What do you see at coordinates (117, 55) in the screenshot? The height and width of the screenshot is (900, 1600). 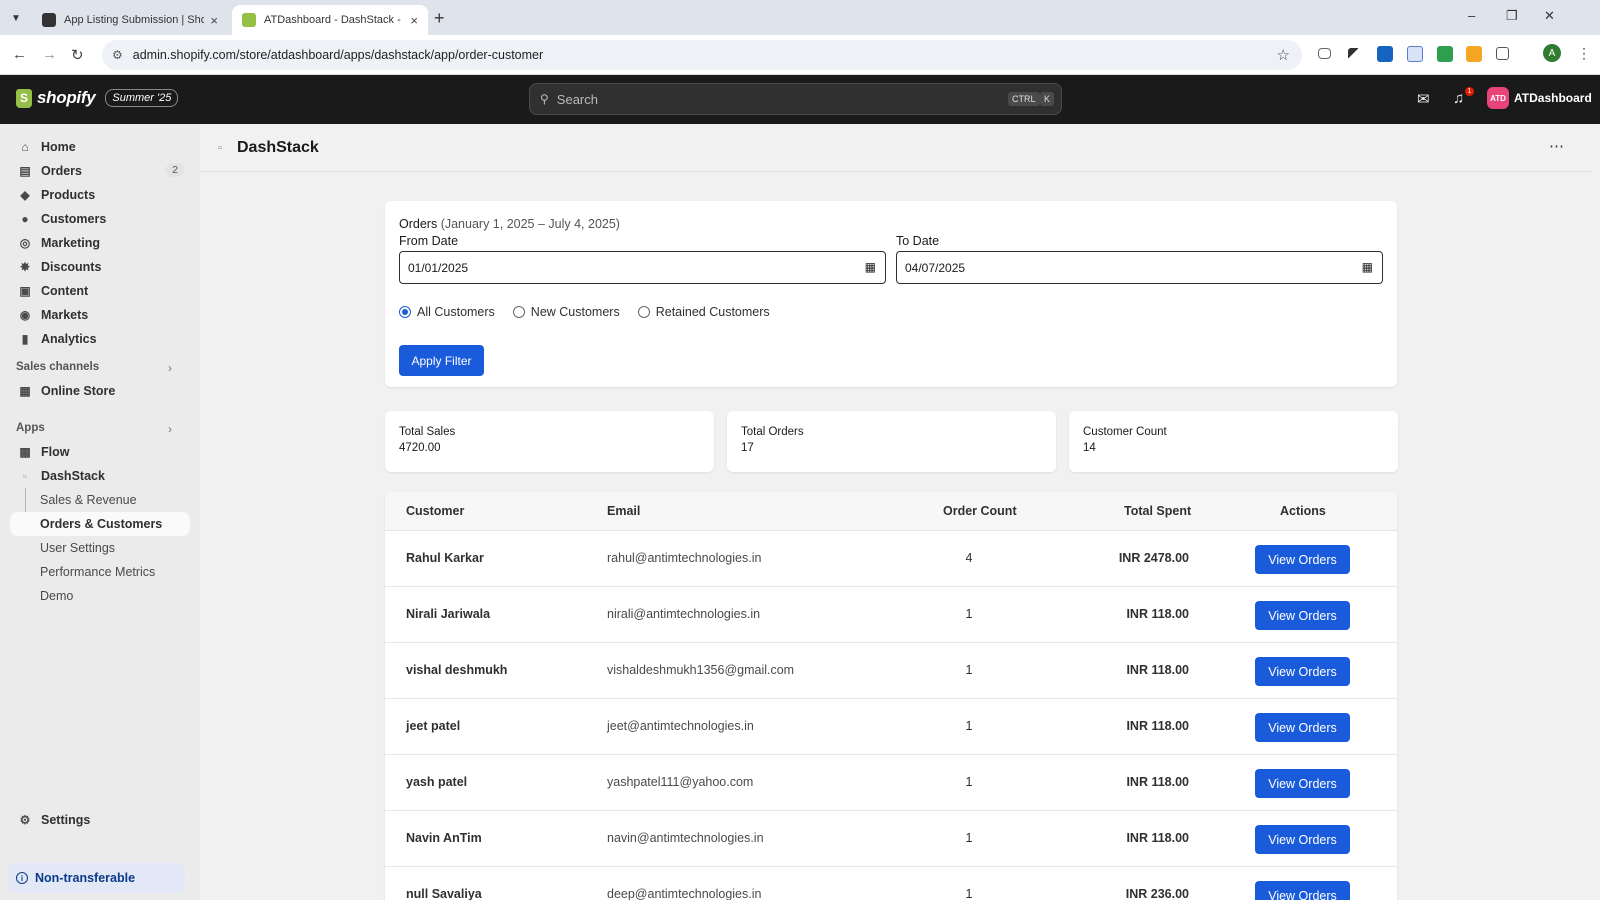 I see `site-info-icon: ⚙` at bounding box center [117, 55].